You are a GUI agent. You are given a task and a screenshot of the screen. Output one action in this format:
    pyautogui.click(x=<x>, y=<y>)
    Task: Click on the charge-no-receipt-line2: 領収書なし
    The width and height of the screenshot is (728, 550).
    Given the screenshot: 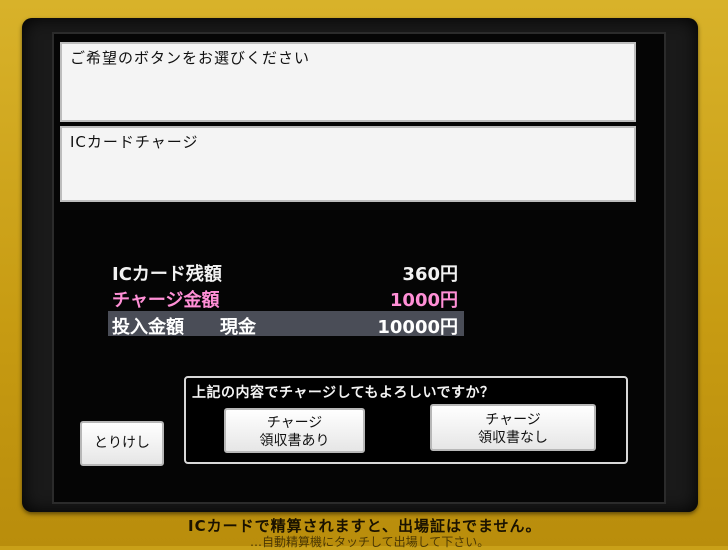 What is the action you would take?
    pyautogui.click(x=513, y=438)
    